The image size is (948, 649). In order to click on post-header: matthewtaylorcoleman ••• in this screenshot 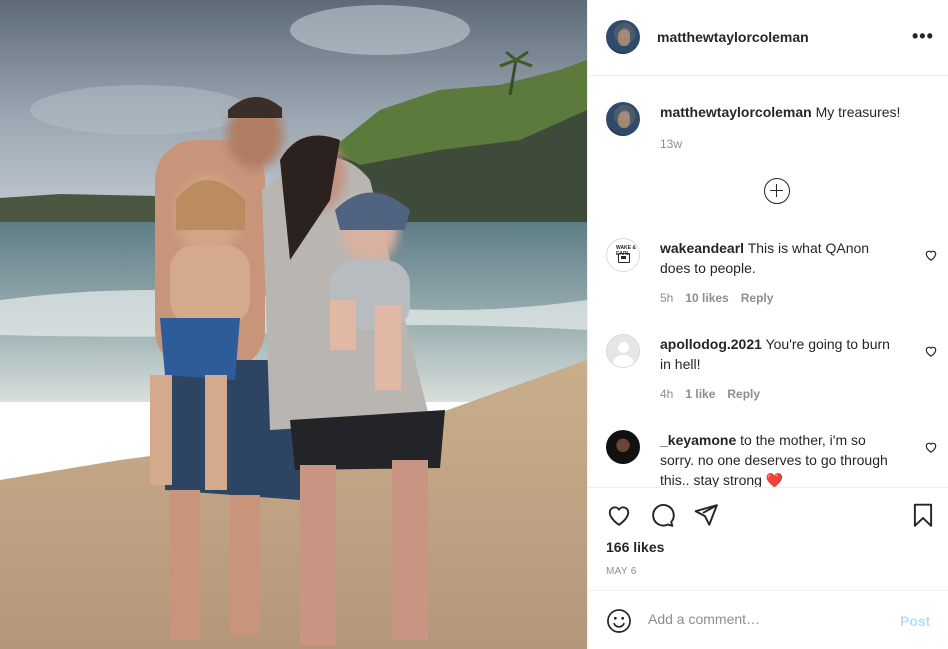, I will do `click(768, 38)`.